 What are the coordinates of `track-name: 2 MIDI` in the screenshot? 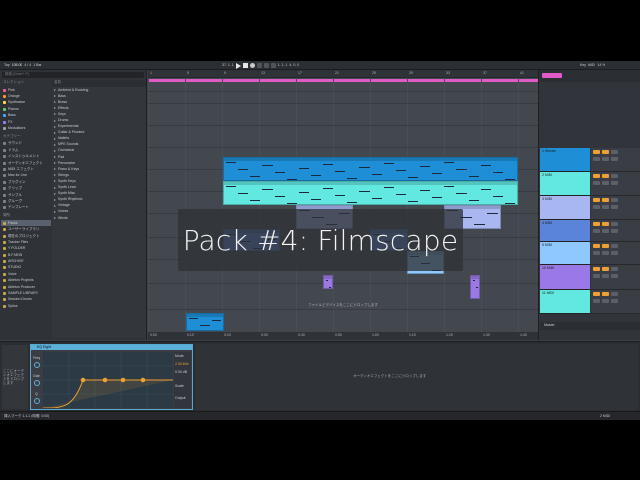 It's located at (565, 175).